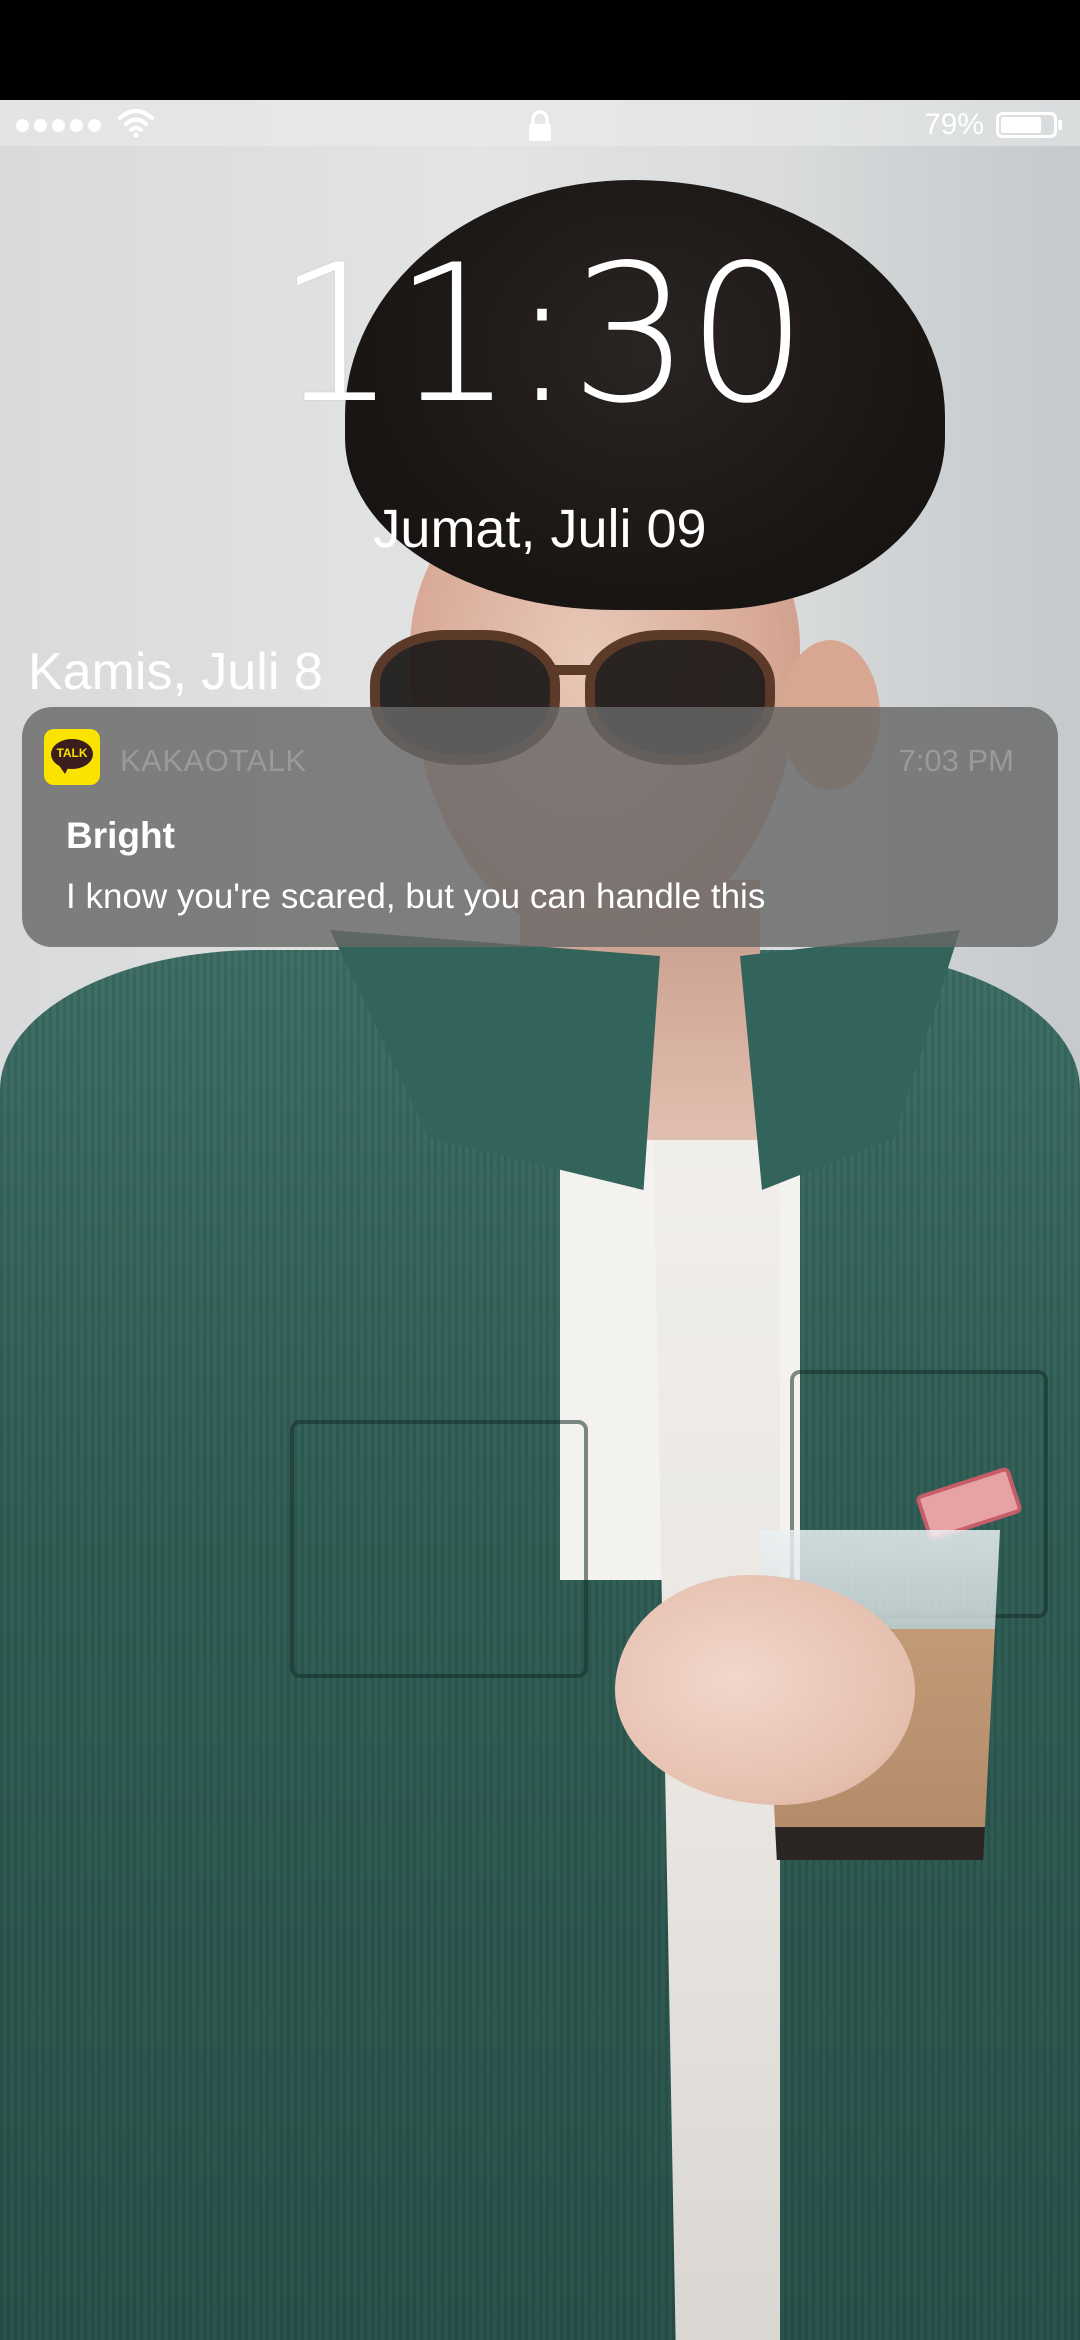 This screenshot has height=2340, width=1080. Describe the element at coordinates (953, 124) in the screenshot. I see `battery-percentage: 79%` at that location.